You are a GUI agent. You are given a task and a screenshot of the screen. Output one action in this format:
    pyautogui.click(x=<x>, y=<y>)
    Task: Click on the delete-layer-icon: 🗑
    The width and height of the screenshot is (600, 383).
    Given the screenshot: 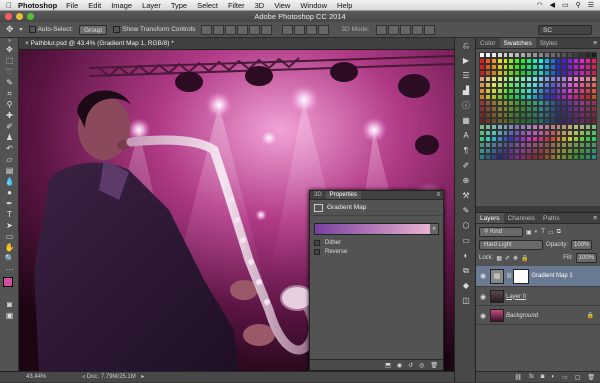 What is the action you would take?
    pyautogui.click(x=591, y=377)
    